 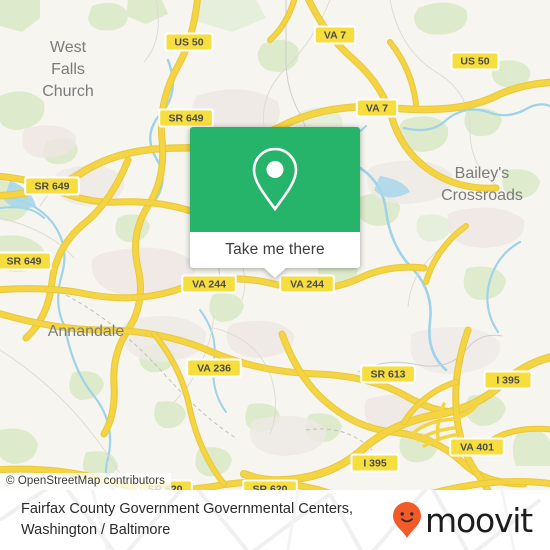 I want to click on place-popup-card: Take me there, so click(x=275, y=202).